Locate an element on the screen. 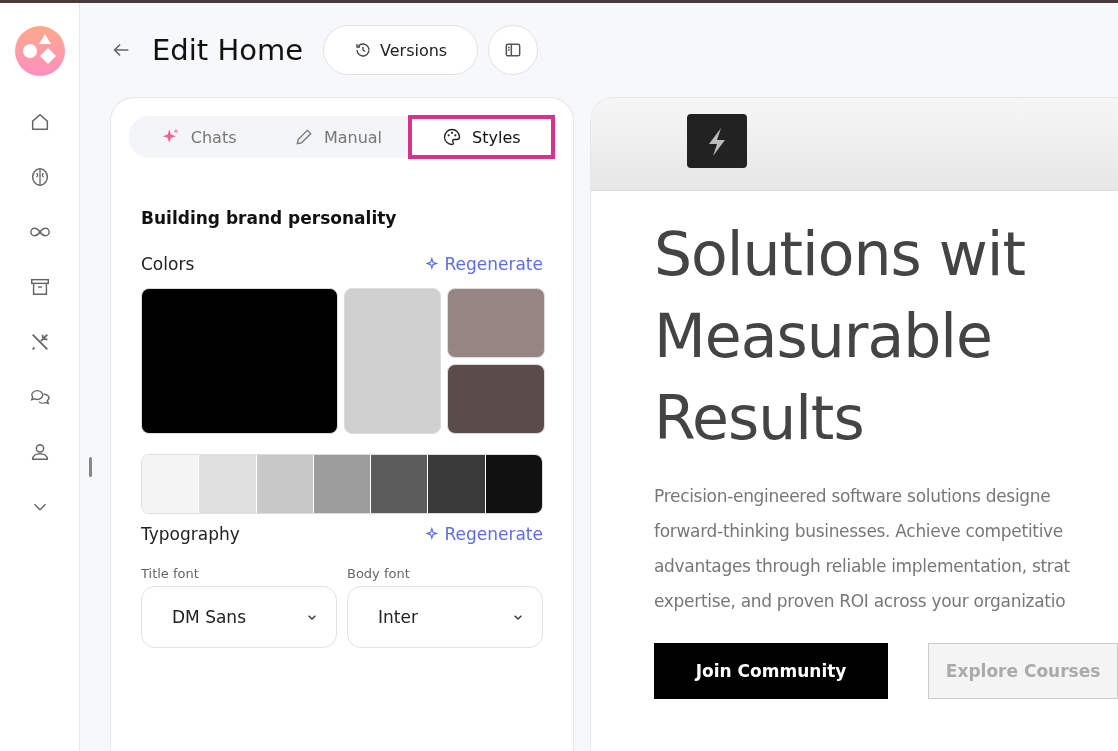 This screenshot has height=751, width=1118. headline-text: Results is located at coordinates (759, 418).